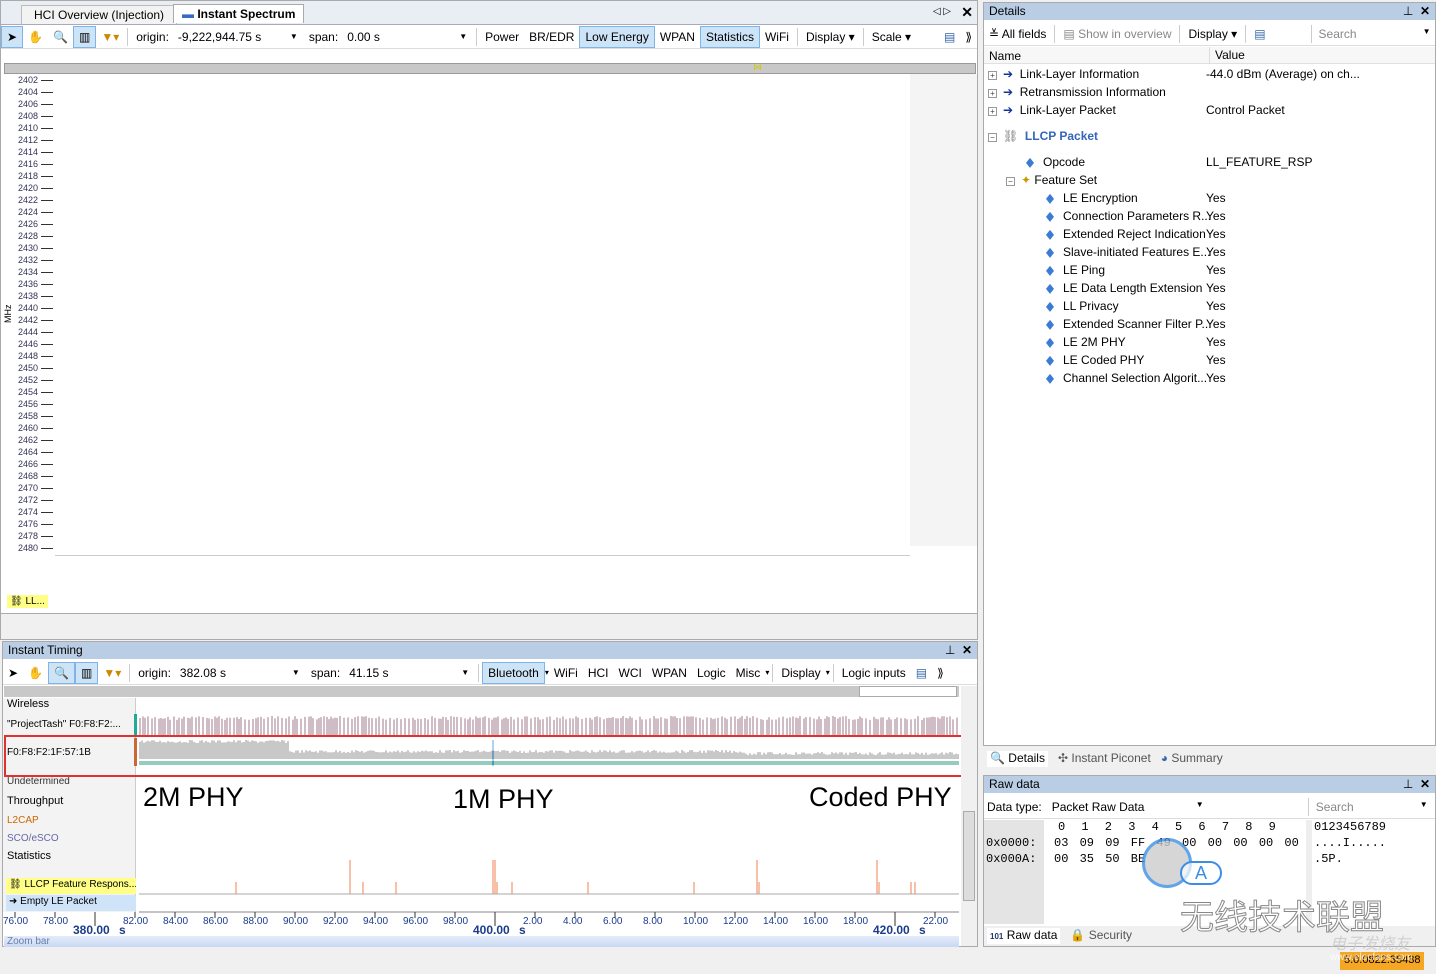 This screenshot has height=974, width=1436. Describe the element at coordinates (28, 704) in the screenshot. I see `row-wireless: Wireless` at that location.